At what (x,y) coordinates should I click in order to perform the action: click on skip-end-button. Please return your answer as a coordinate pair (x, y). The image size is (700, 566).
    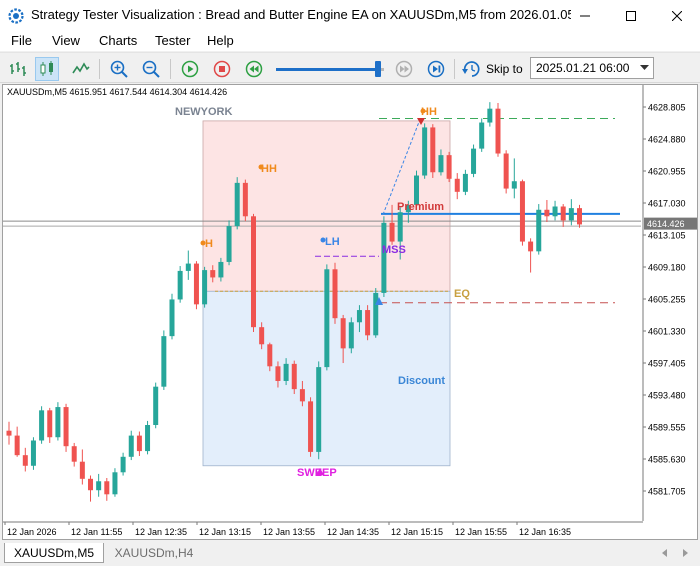
    Looking at the image, I should click on (436, 69).